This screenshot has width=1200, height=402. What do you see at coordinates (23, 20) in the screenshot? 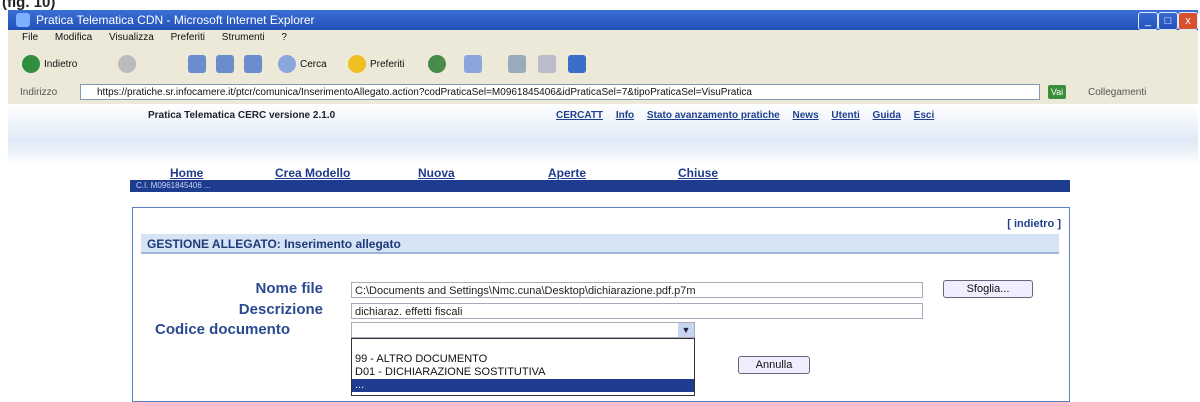
I see `ie-icon` at bounding box center [23, 20].